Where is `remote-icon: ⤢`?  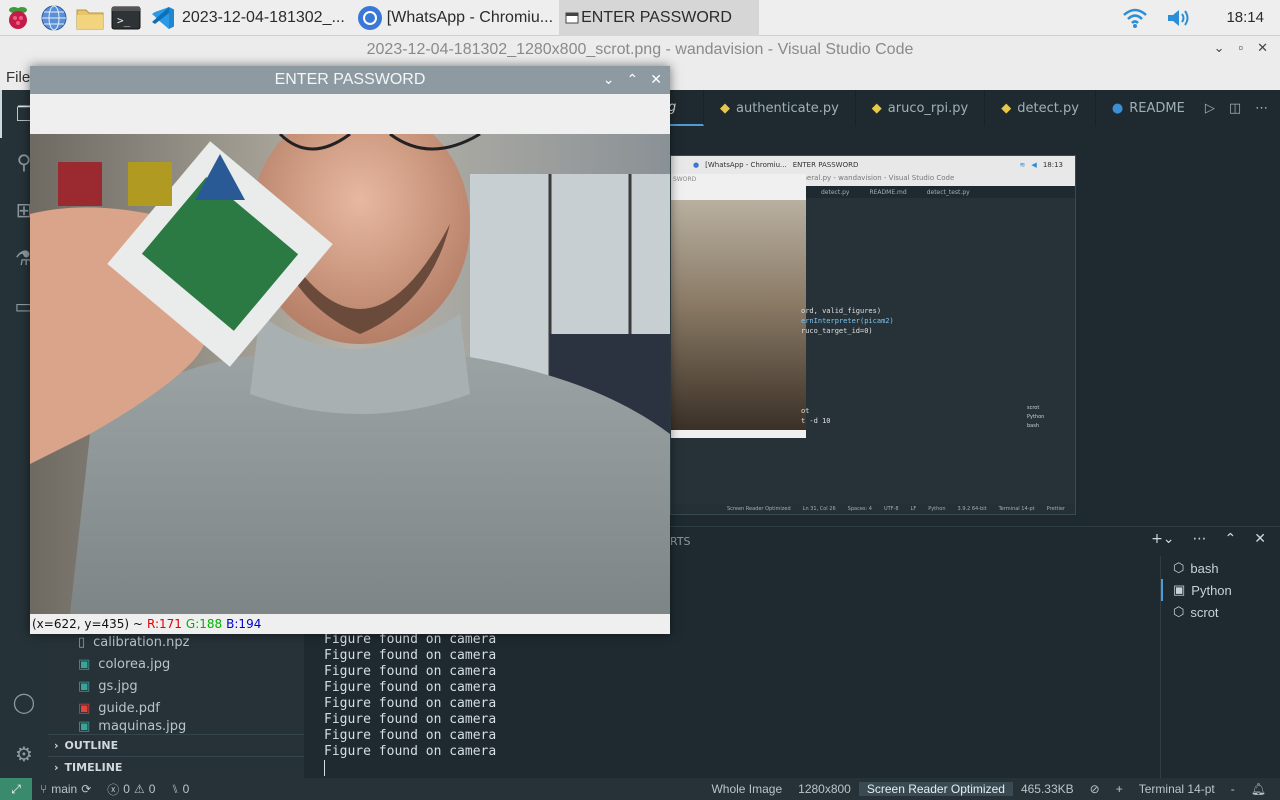 remote-icon: ⤢ is located at coordinates (16, 789).